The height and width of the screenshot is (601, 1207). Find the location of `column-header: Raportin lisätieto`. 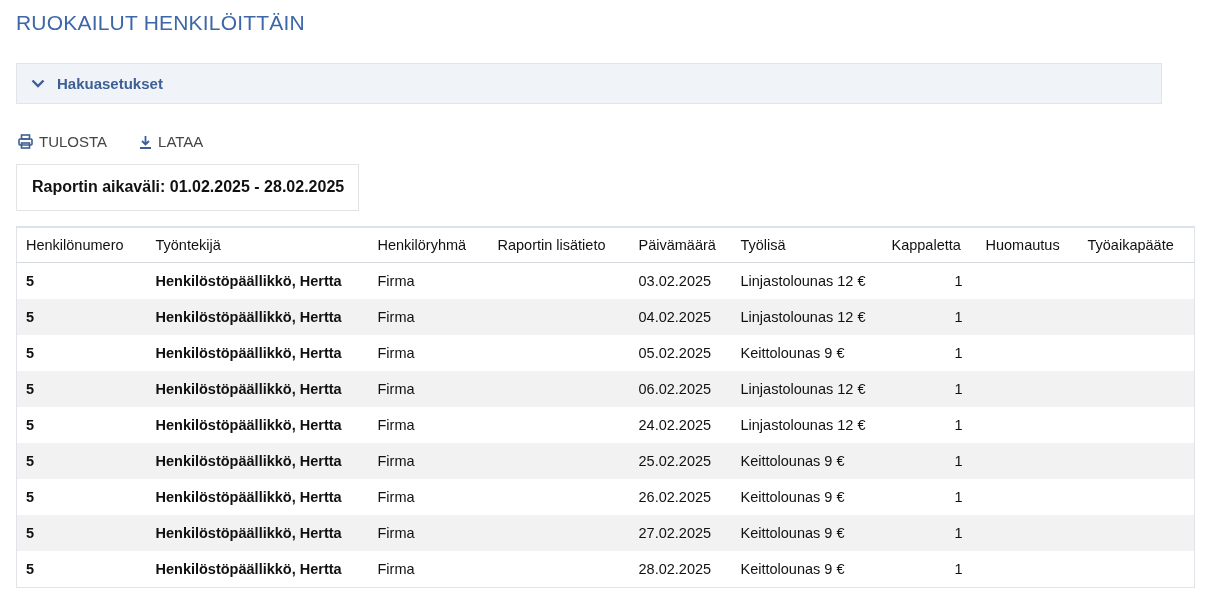

column-header: Raportin lisätieto is located at coordinates (559, 245).